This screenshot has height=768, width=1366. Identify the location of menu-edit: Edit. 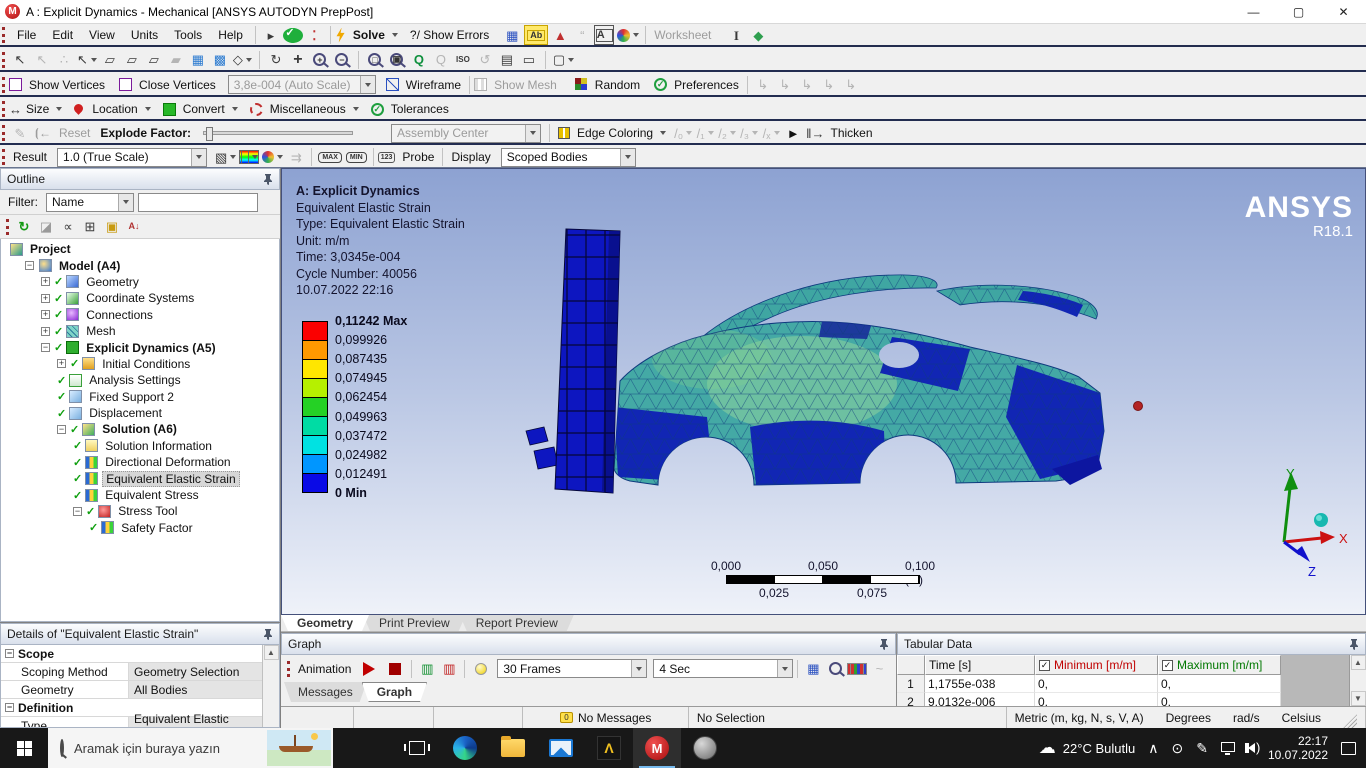
(62, 35).